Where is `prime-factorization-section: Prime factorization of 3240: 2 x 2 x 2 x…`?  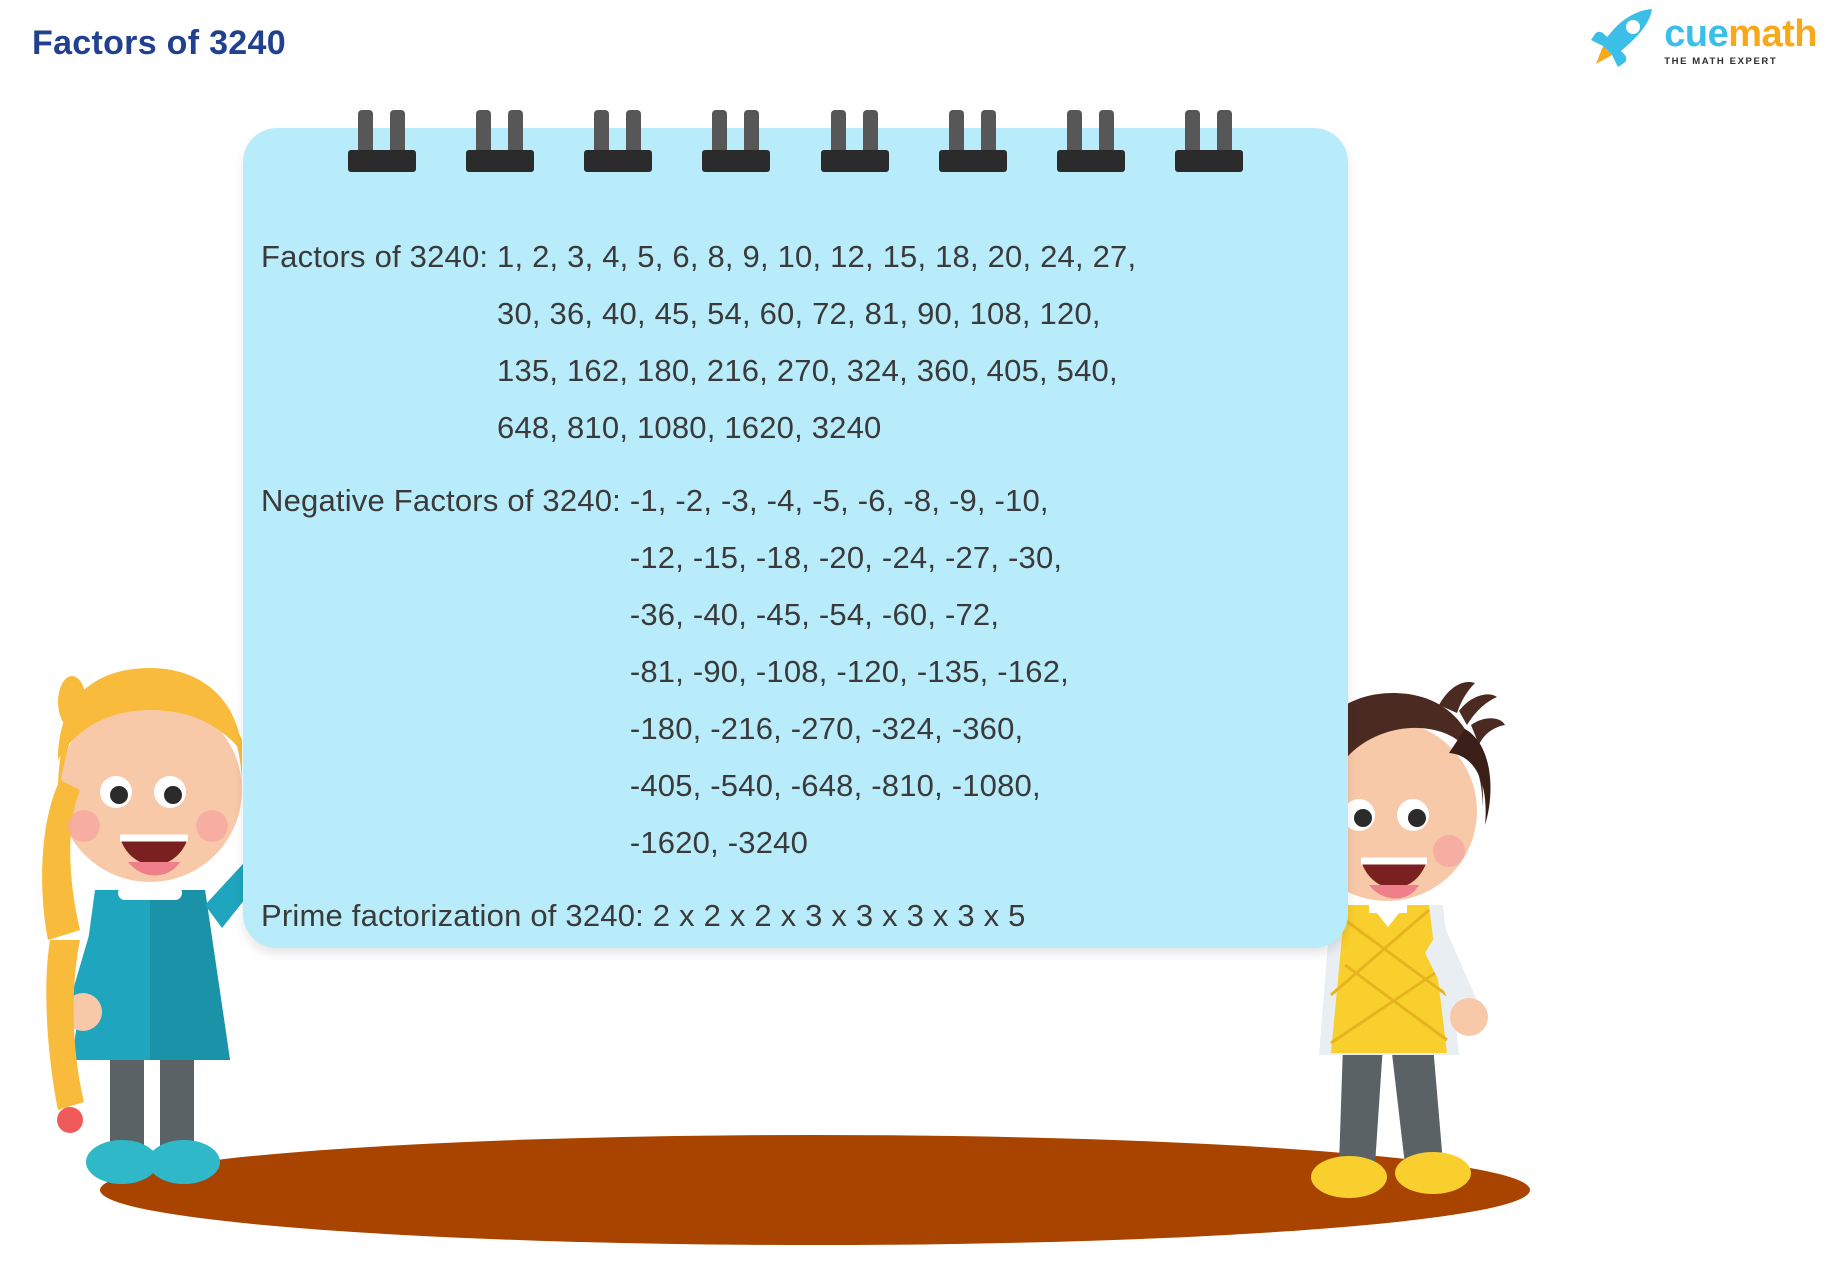
prime-factorization-section: Prime factorization of 3240: 2 x 2 x 2 x… is located at coordinates (791, 915).